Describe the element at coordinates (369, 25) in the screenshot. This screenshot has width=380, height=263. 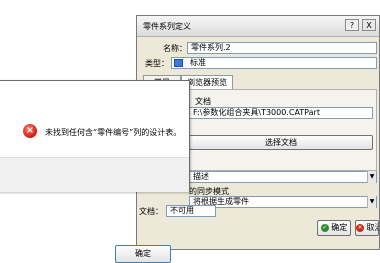
I see `close-button: X` at that location.